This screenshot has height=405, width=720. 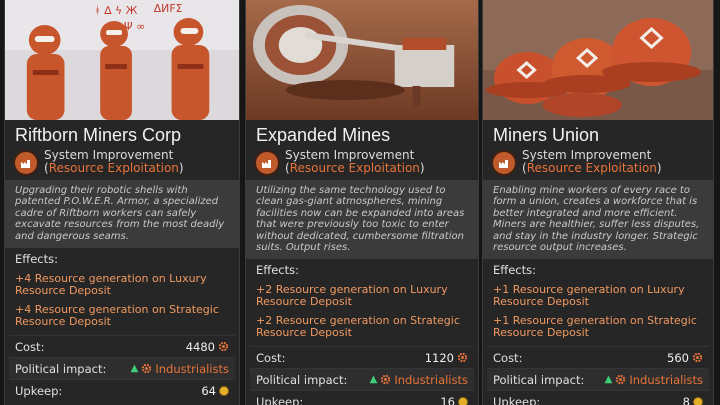 I want to click on card-art-helmets, so click(x=598, y=60).